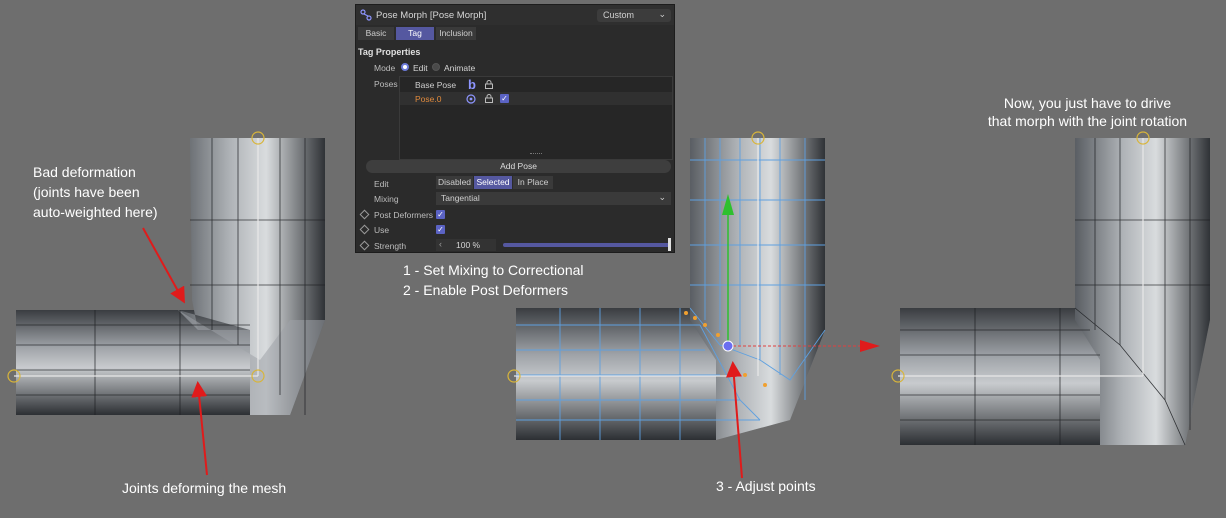 Image resolution: width=1226 pixels, height=518 pixels. I want to click on pose-item-0: Pose.0 ✓, so click(536, 98).